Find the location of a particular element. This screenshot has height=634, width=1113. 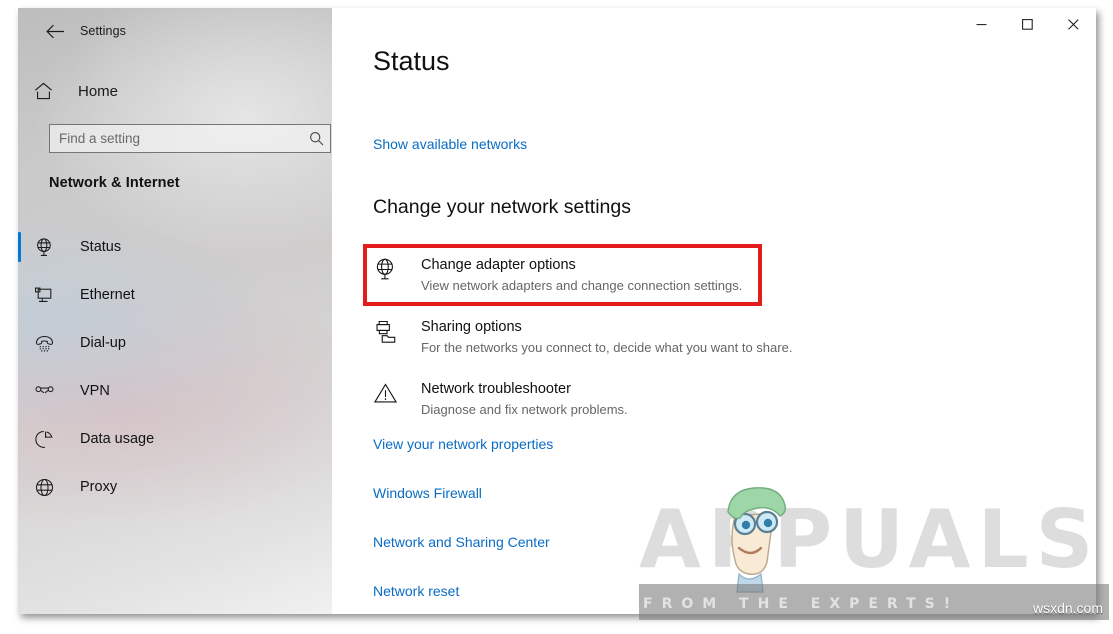

home-icon is located at coordinates (56, 91).